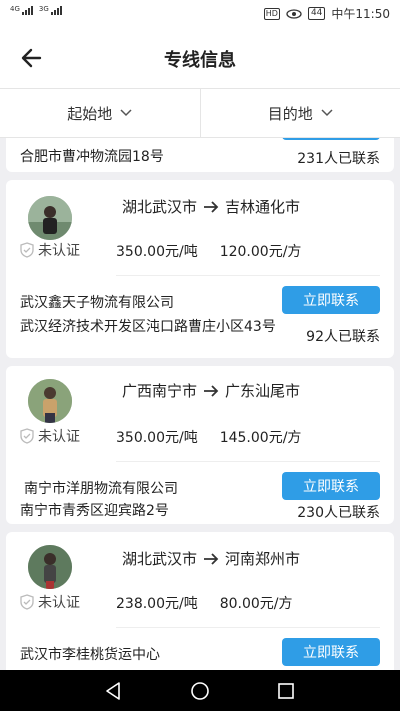 The image size is (400, 711). What do you see at coordinates (94, 511) in the screenshot?
I see `address: 南宁市青秀区迎宾路2号` at bounding box center [94, 511].